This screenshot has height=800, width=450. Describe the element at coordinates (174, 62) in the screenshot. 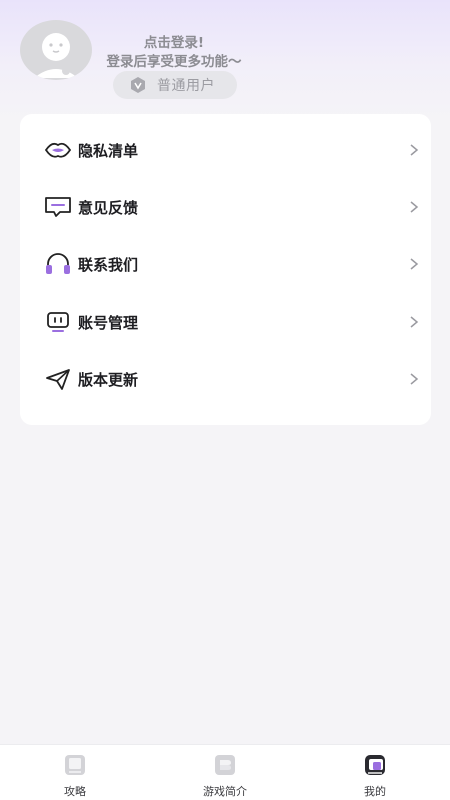

I see `login-subtitle: 登录后享受更多功能～` at that location.